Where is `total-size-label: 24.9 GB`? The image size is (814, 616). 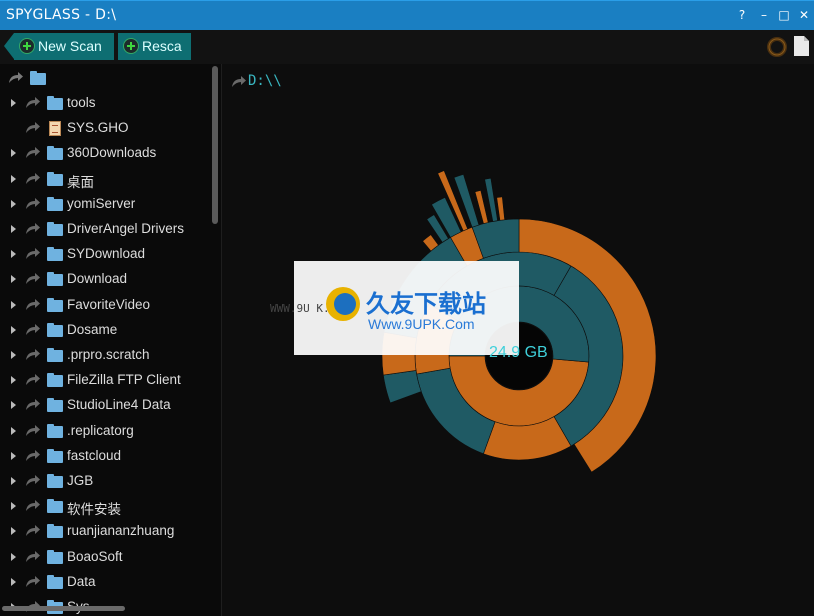 total-size-label: 24.9 GB is located at coordinates (518, 352).